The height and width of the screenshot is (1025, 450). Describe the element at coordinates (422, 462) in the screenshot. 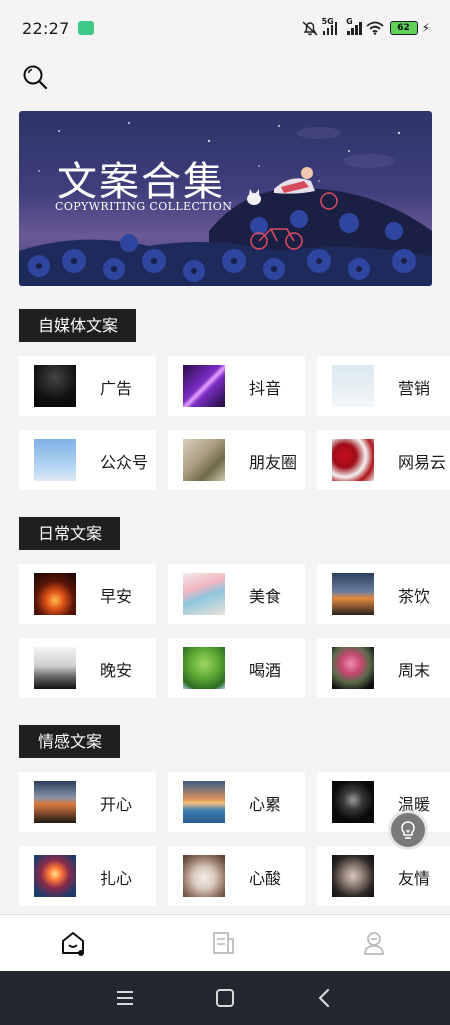

I see `category-label: 网易云` at that location.